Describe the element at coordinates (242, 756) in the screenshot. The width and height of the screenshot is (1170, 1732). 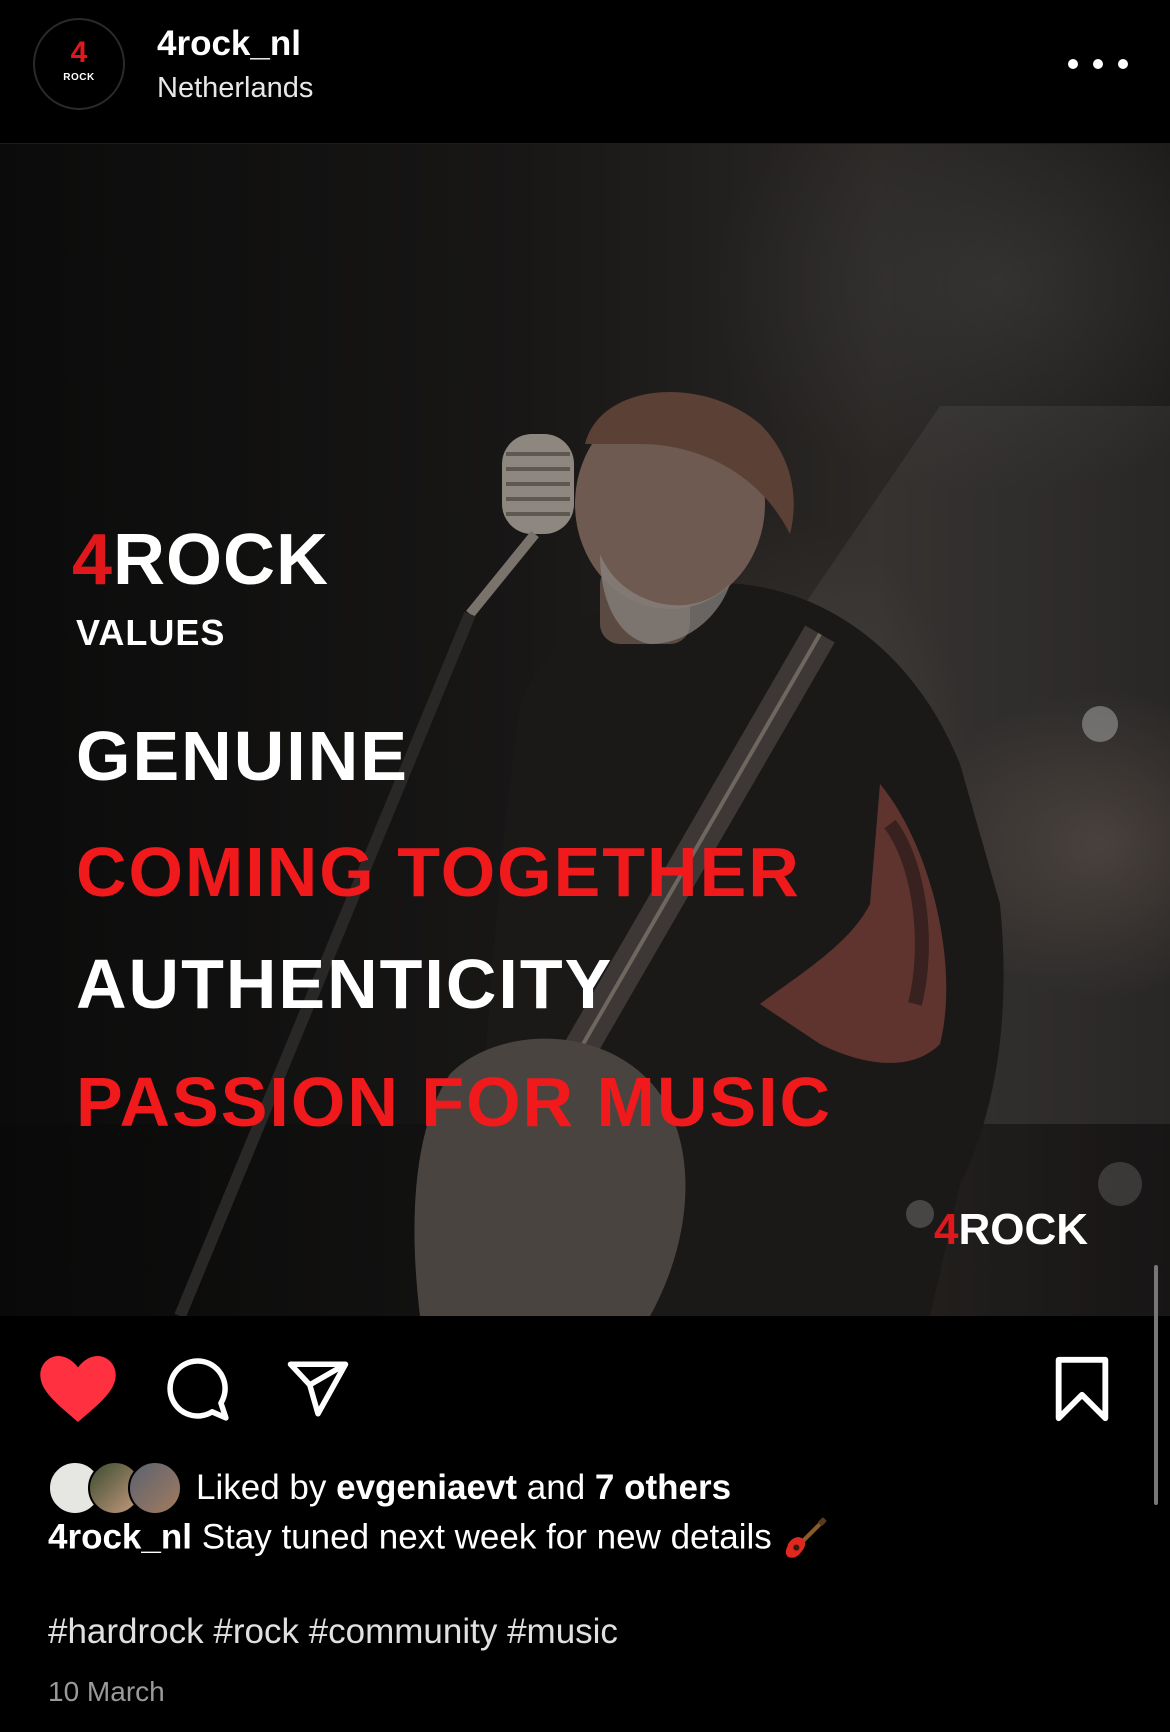
I see `value-genuine: GENUINE` at that location.